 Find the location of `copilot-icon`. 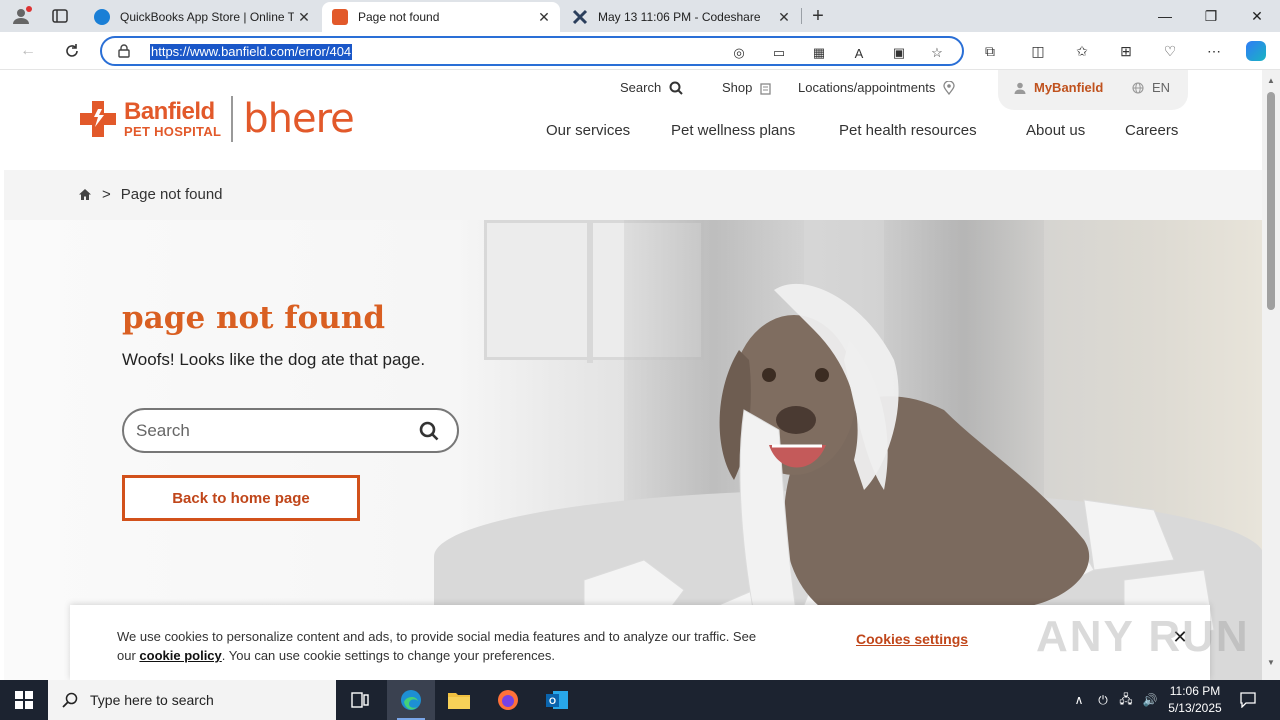

copilot-icon is located at coordinates (1256, 51).